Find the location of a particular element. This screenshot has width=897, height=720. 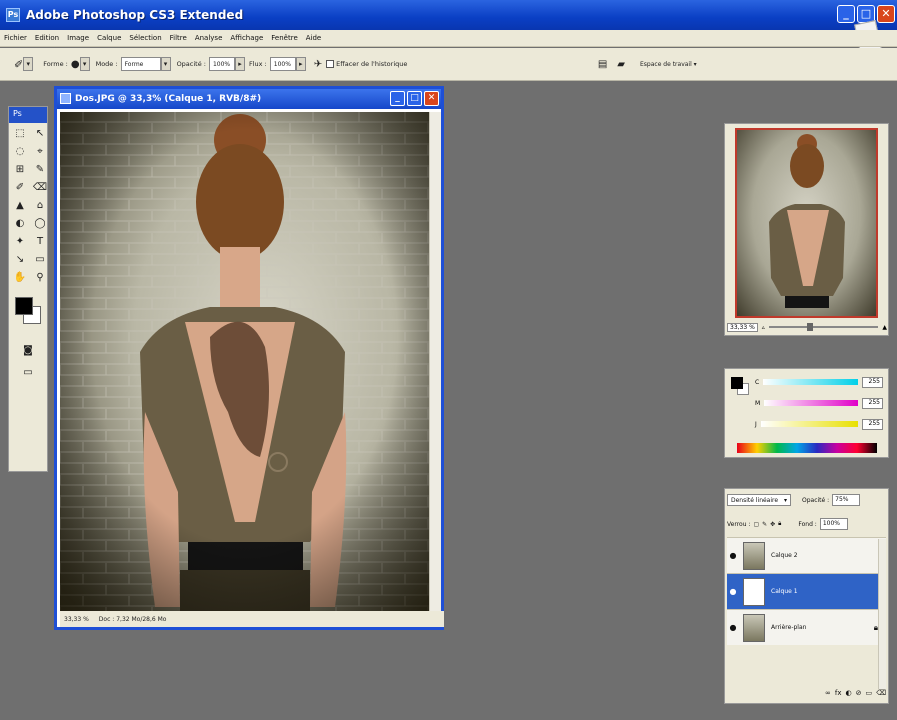

shape-tool-icon: ▭ is located at coordinates (40, 260).